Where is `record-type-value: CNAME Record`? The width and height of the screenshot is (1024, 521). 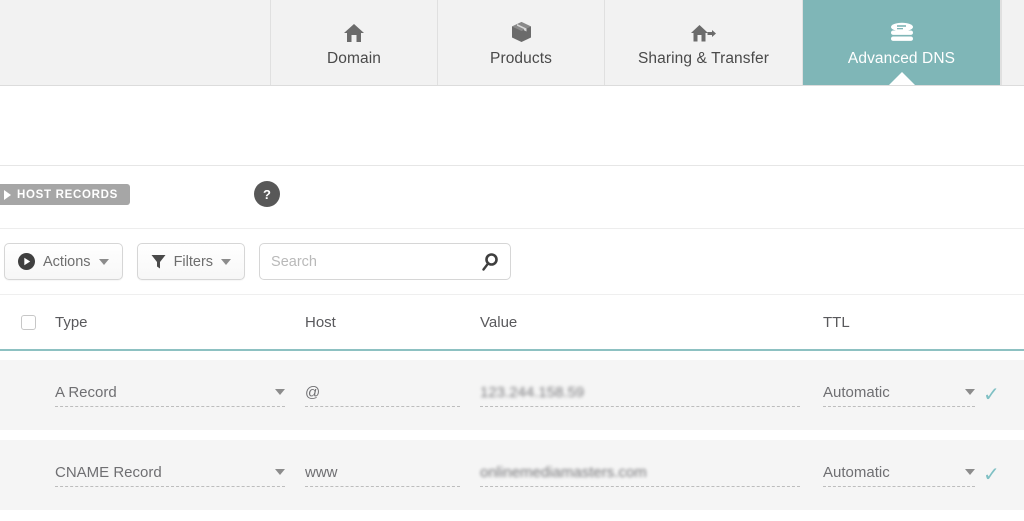
record-type-value: CNAME Record is located at coordinates (108, 472).